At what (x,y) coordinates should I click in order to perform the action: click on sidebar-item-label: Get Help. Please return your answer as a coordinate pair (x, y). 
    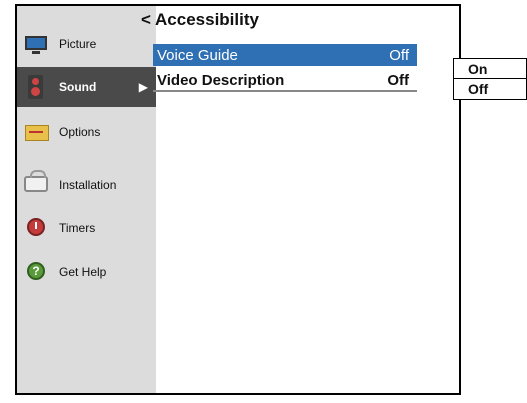
    Looking at the image, I should click on (83, 272).